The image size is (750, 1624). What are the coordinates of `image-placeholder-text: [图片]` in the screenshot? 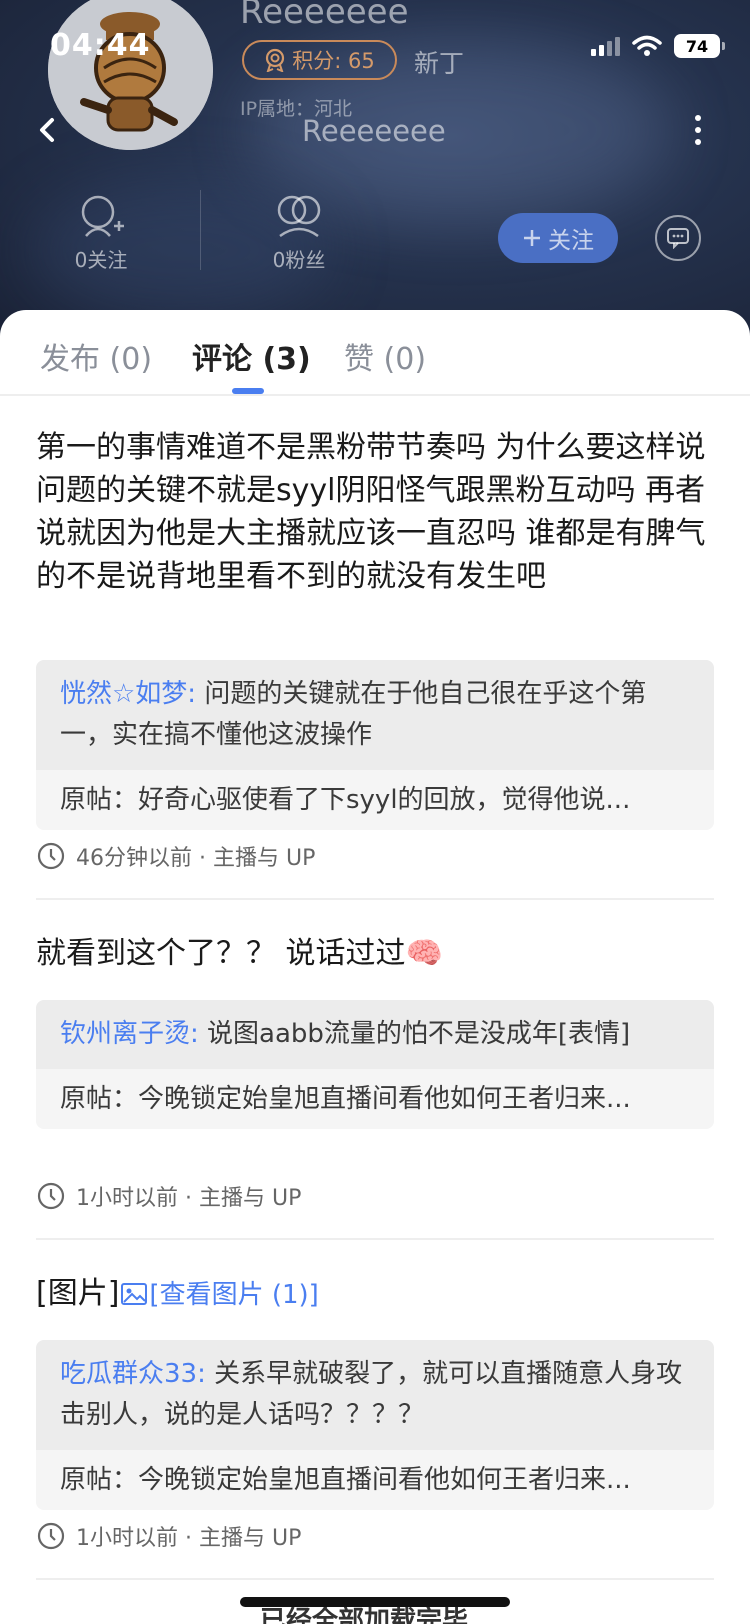 It's located at (78, 1293).